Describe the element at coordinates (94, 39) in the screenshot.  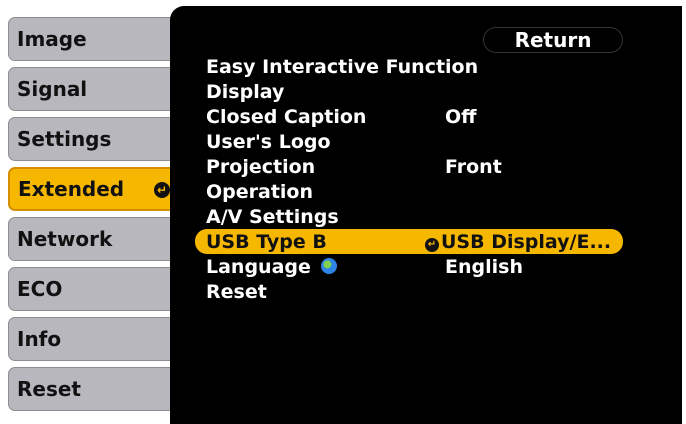
I see `tab-image: Image` at that location.